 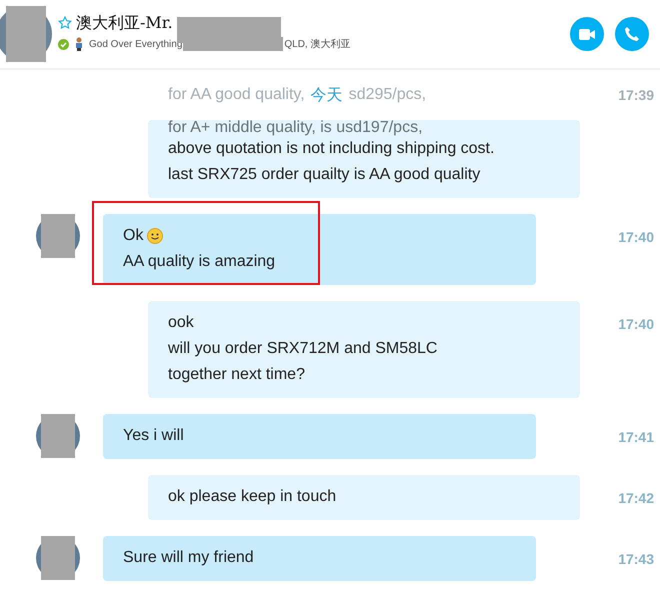 I want to click on message-text: above quotation is not including shipping cost., so click(x=331, y=149).